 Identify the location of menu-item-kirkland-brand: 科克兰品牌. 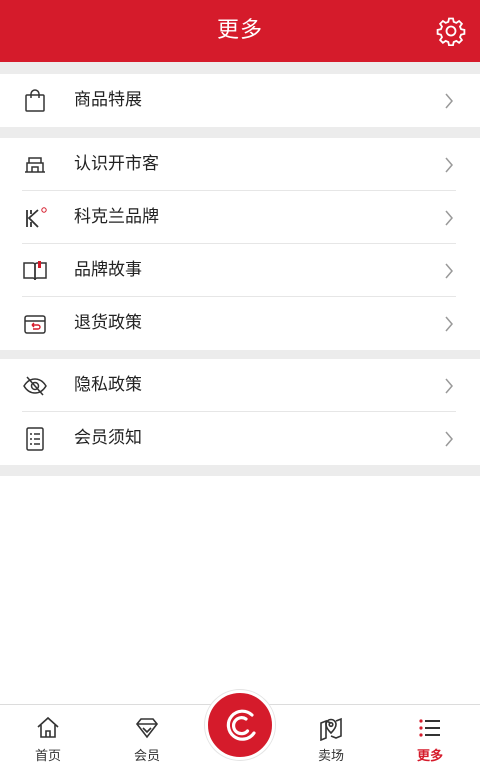
(240, 217).